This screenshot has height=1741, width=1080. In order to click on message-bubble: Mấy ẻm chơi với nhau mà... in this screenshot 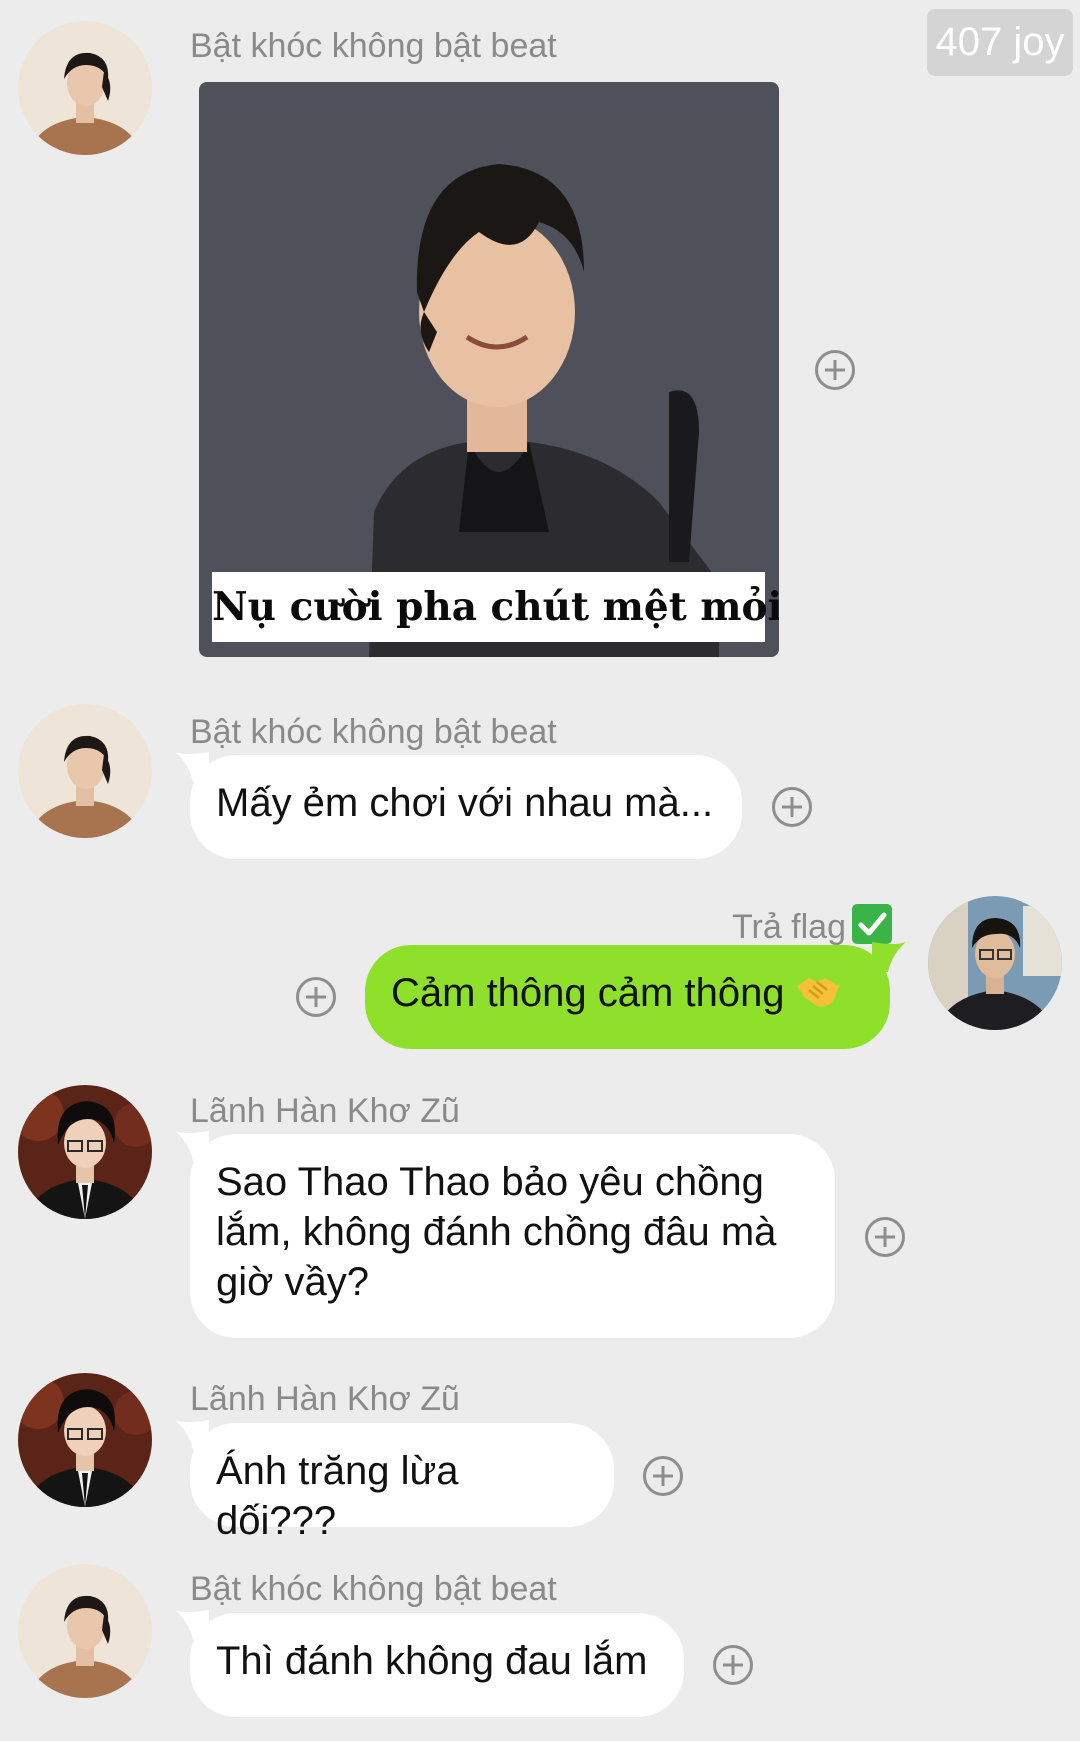, I will do `click(466, 807)`.